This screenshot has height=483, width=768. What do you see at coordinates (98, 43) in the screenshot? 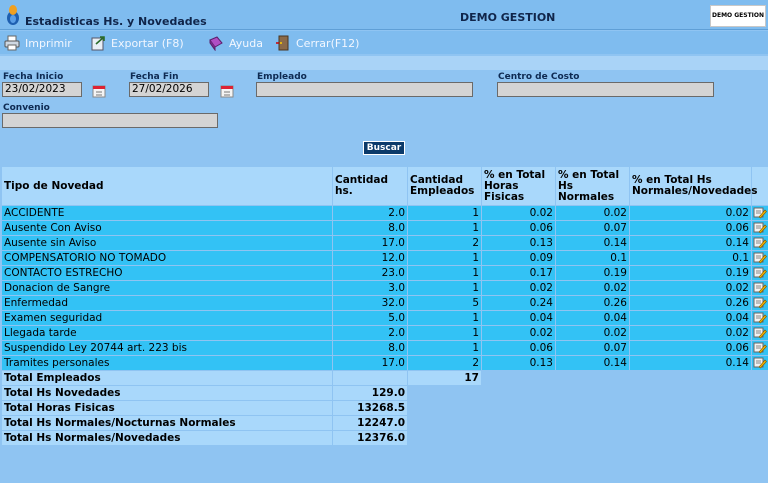
I see `export-icon` at bounding box center [98, 43].